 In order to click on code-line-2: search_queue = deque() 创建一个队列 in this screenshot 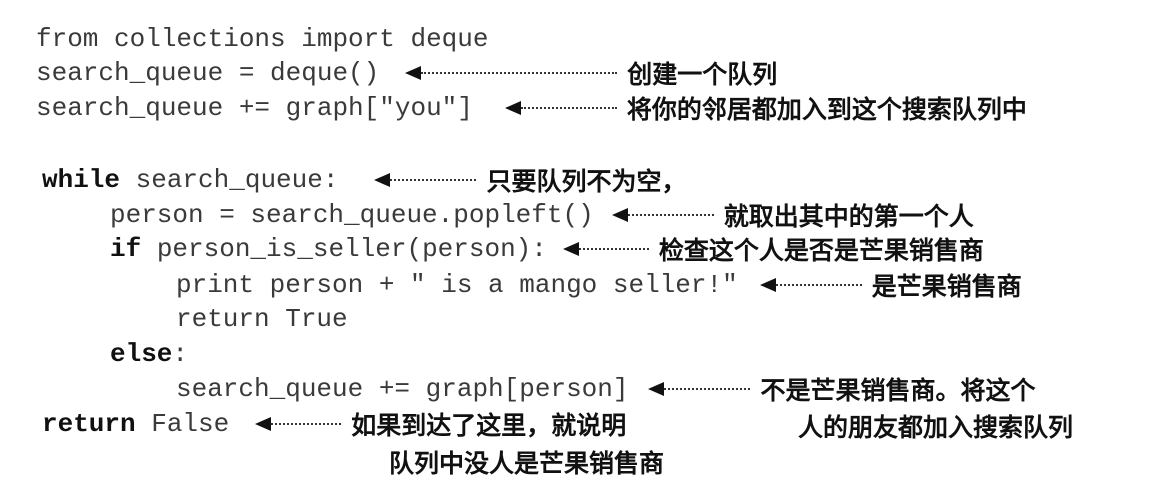, I will do `click(406, 73)`.